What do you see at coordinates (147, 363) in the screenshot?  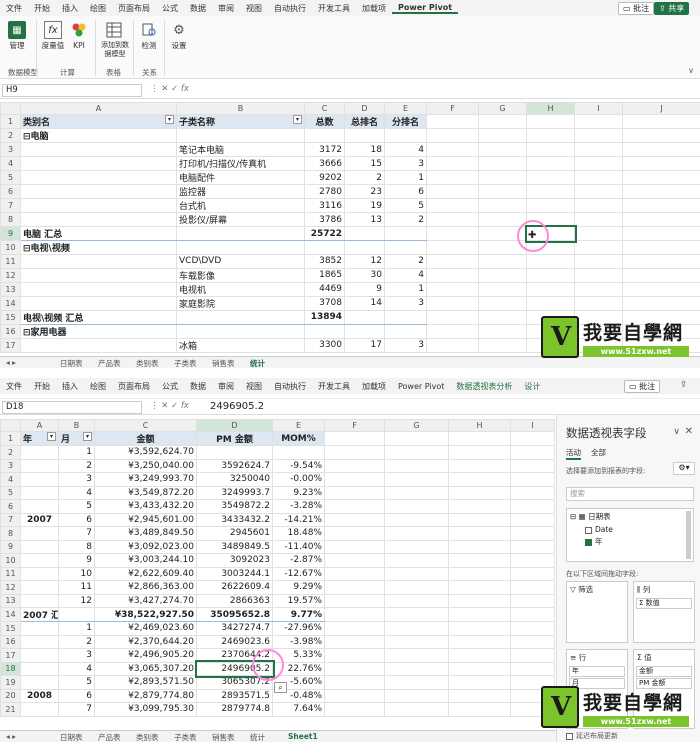 I see `sheet-tab: 类别表` at bounding box center [147, 363].